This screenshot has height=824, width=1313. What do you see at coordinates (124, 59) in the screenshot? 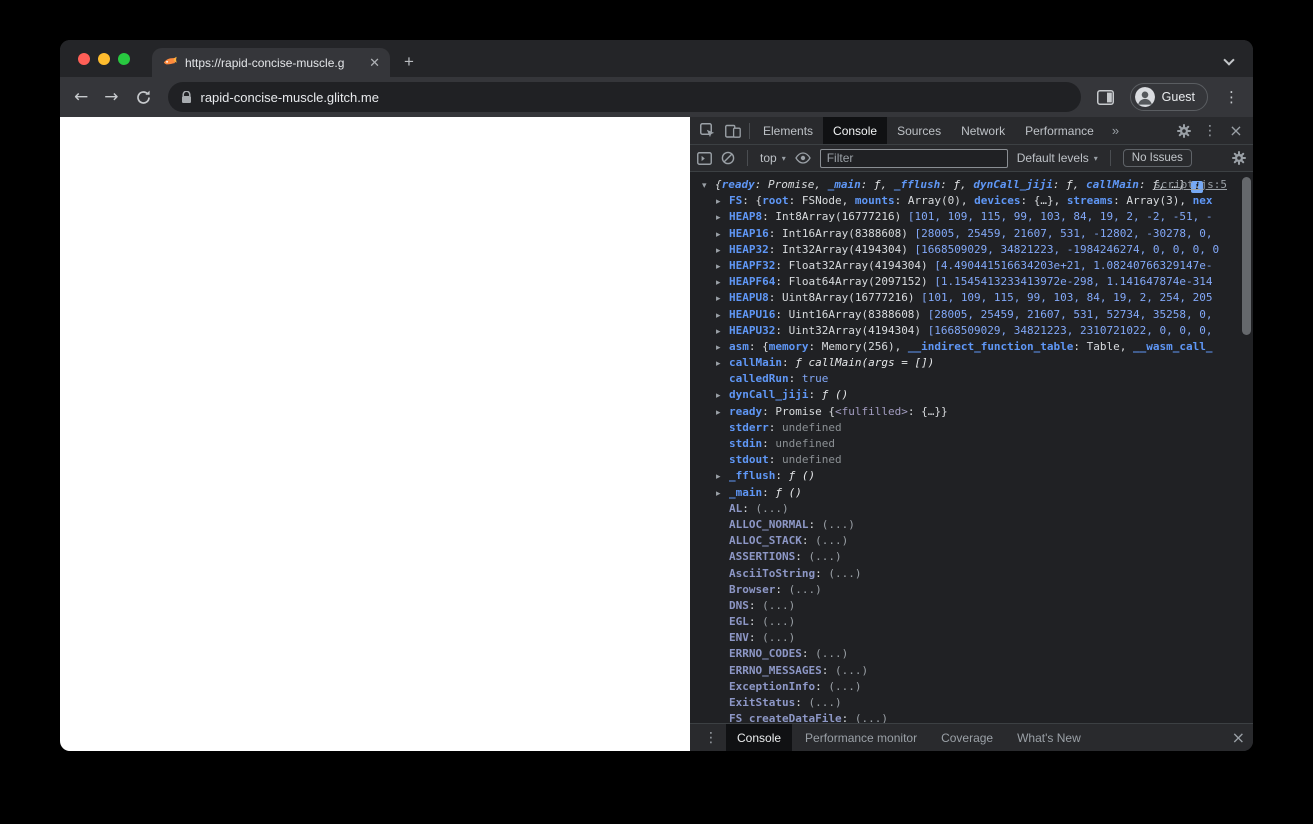
I see `maximize-window-button` at bounding box center [124, 59].